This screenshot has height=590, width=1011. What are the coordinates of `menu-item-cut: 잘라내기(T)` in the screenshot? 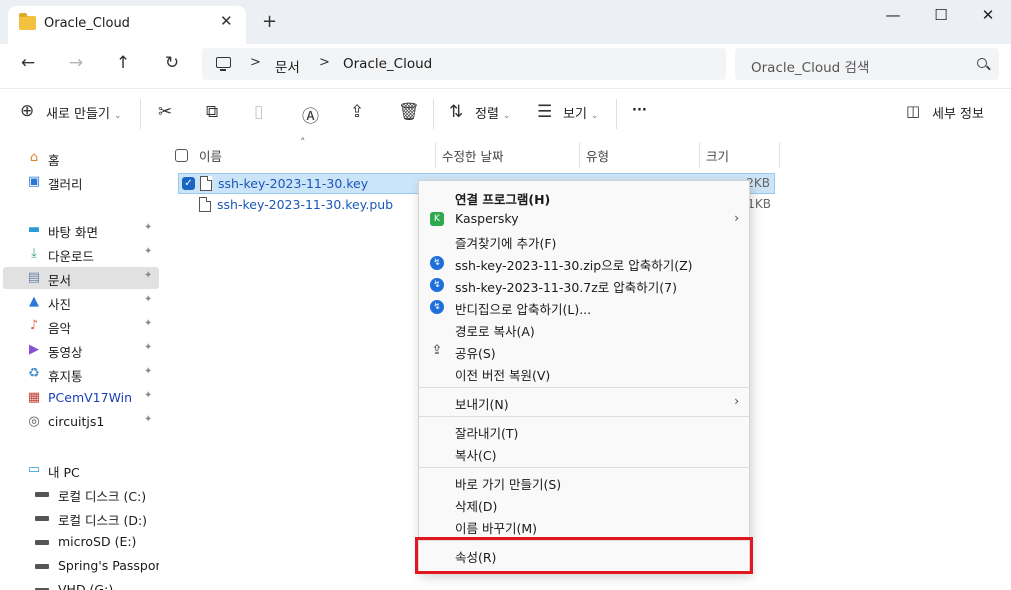 It's located at (584, 431).